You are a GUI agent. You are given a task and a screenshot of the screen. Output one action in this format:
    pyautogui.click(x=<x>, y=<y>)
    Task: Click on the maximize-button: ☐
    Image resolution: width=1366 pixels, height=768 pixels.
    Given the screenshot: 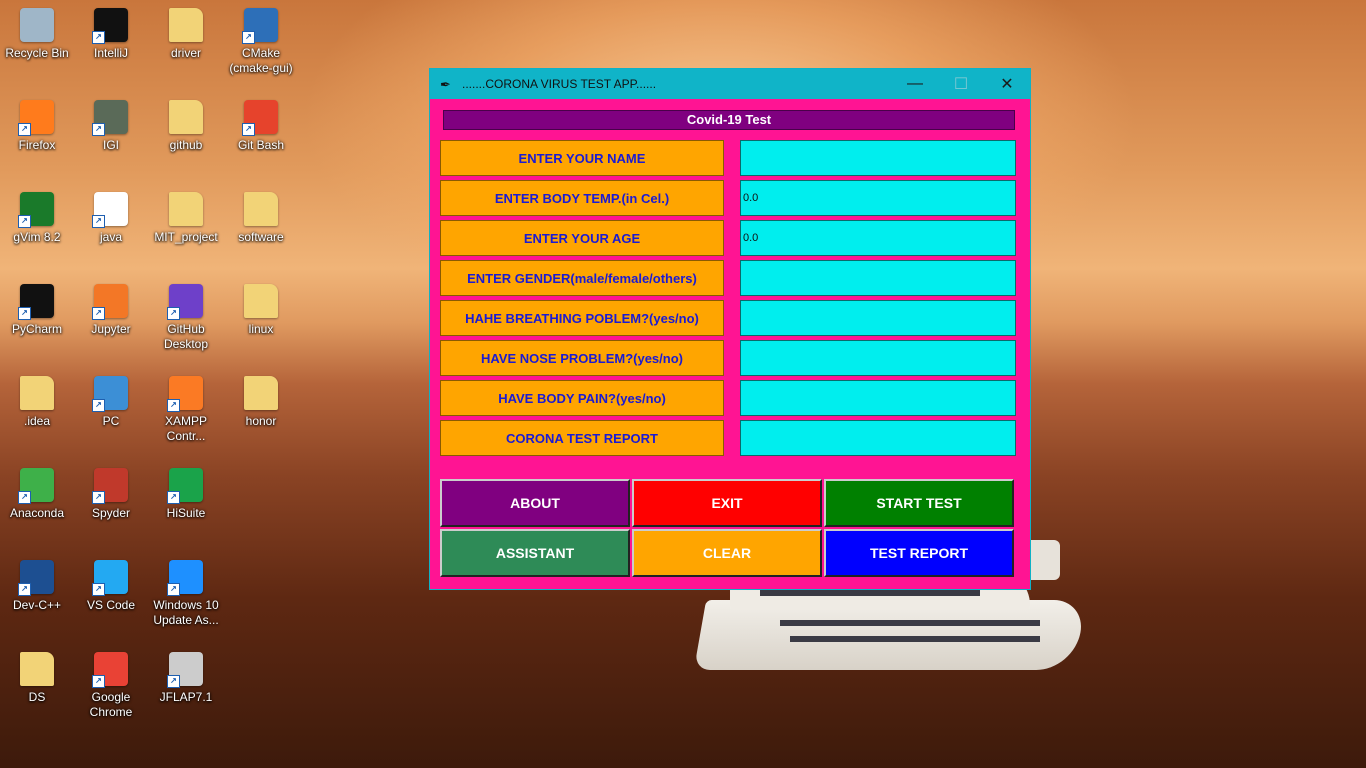 What is the action you would take?
    pyautogui.click(x=961, y=84)
    